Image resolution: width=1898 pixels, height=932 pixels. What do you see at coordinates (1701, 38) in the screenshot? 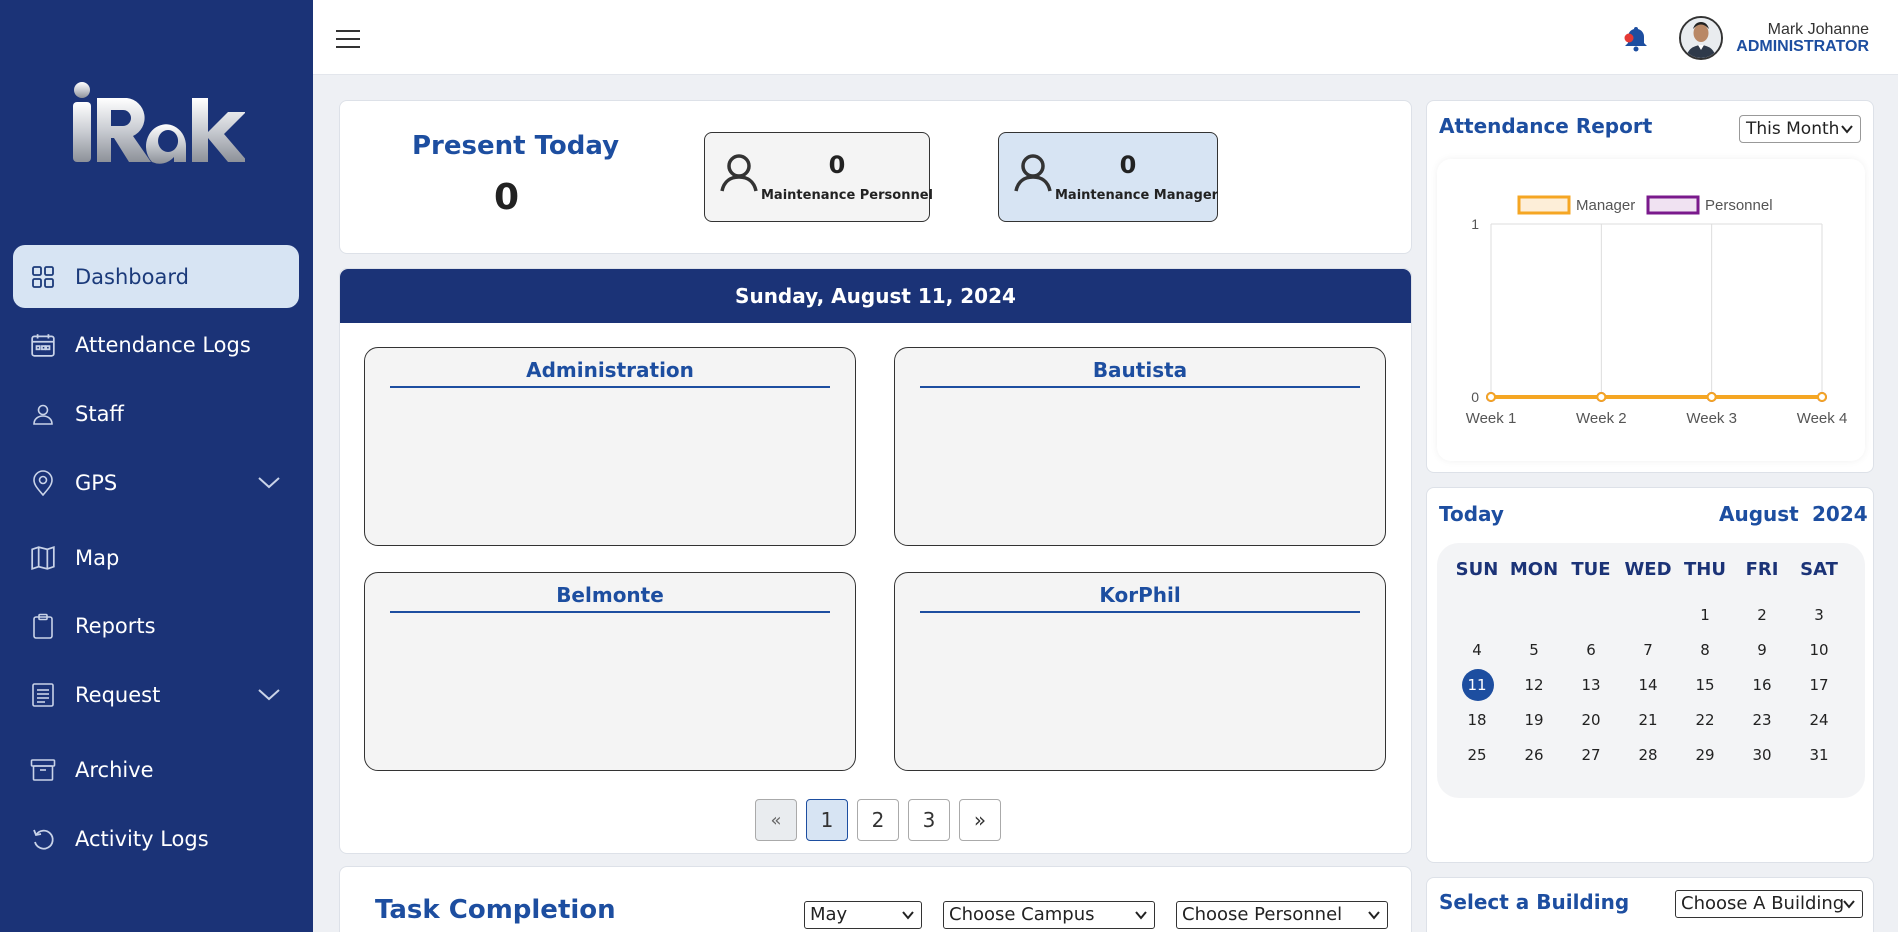
I see `avatar` at bounding box center [1701, 38].